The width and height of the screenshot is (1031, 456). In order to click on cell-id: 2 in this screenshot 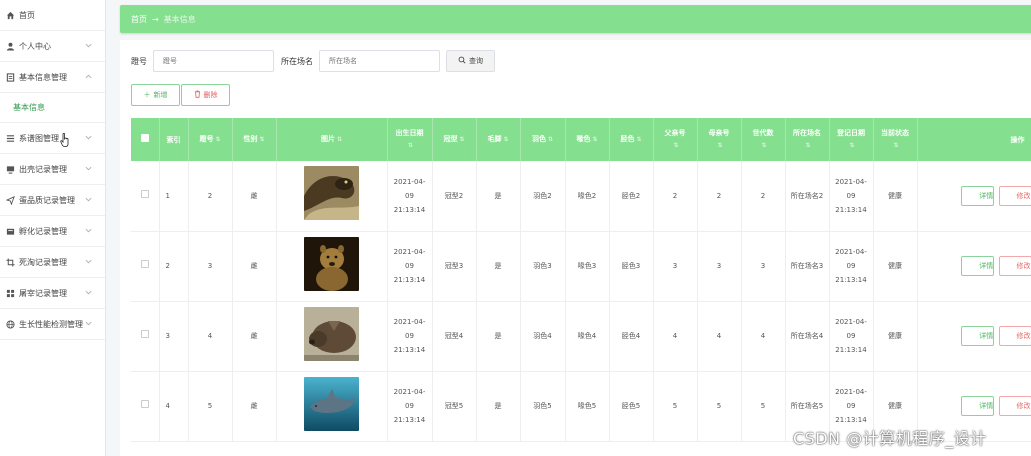, I will do `click(210, 196)`.